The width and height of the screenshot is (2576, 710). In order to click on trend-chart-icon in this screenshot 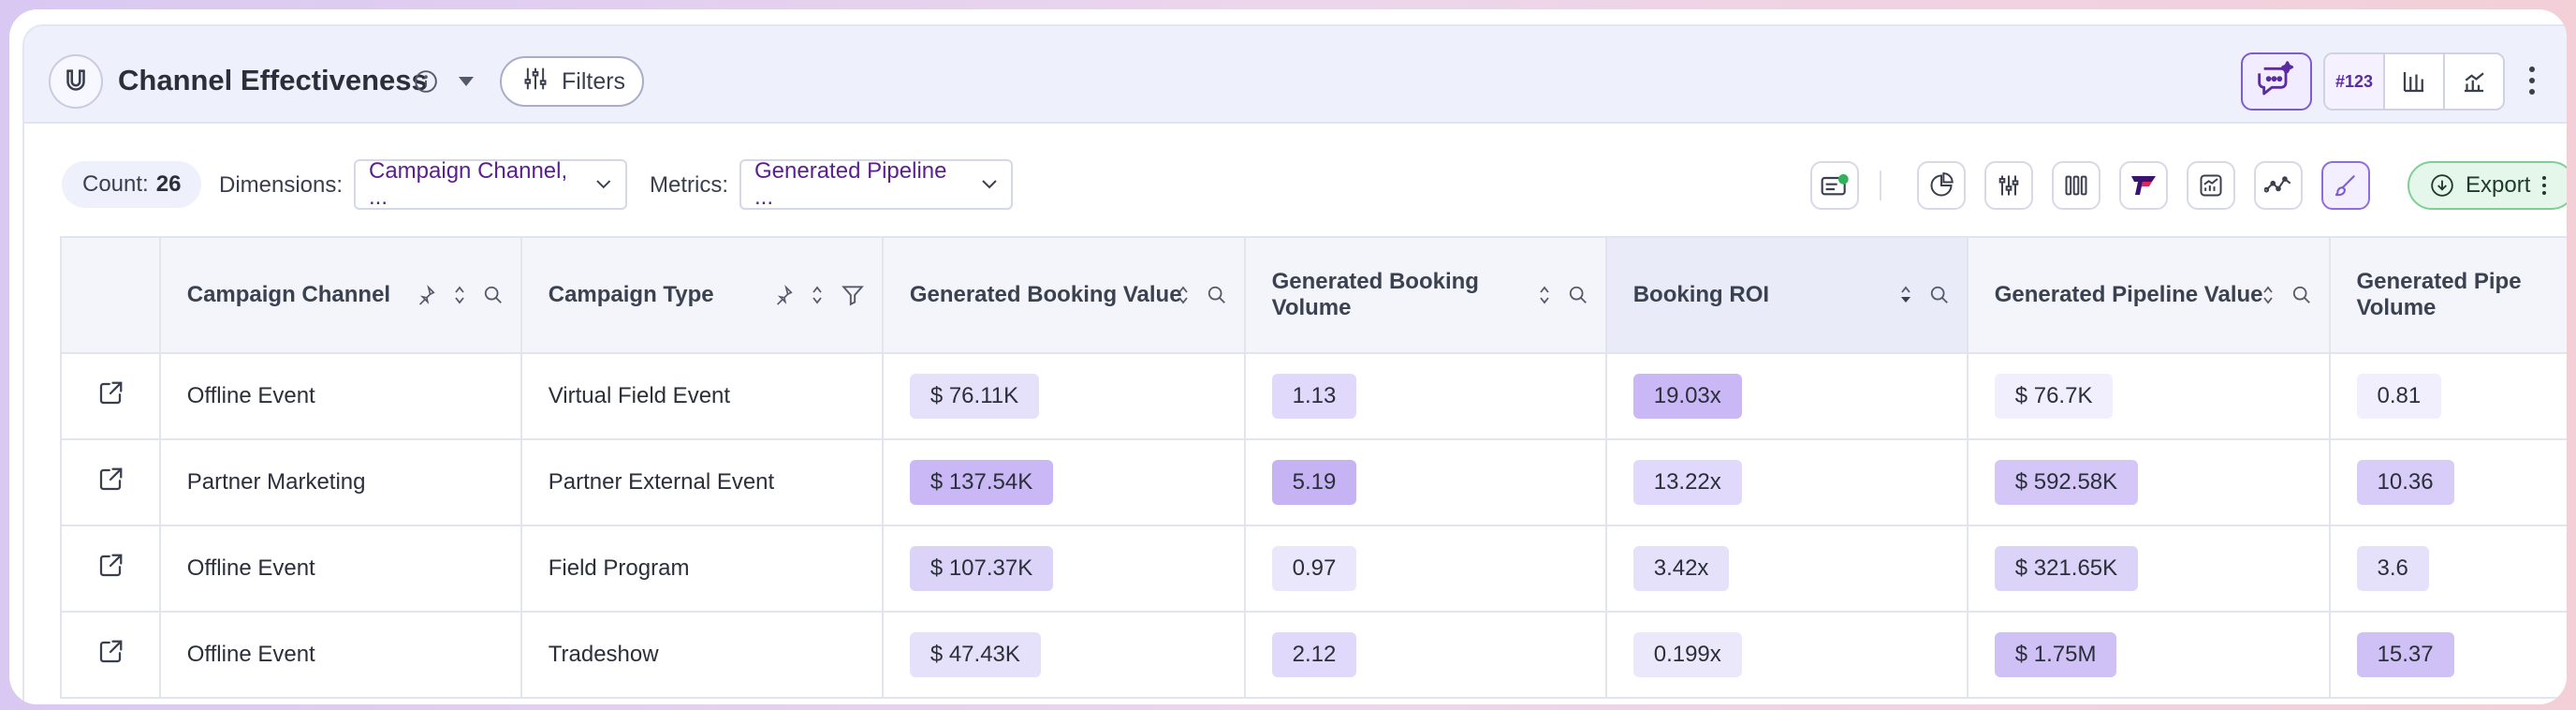, I will do `click(2211, 185)`.